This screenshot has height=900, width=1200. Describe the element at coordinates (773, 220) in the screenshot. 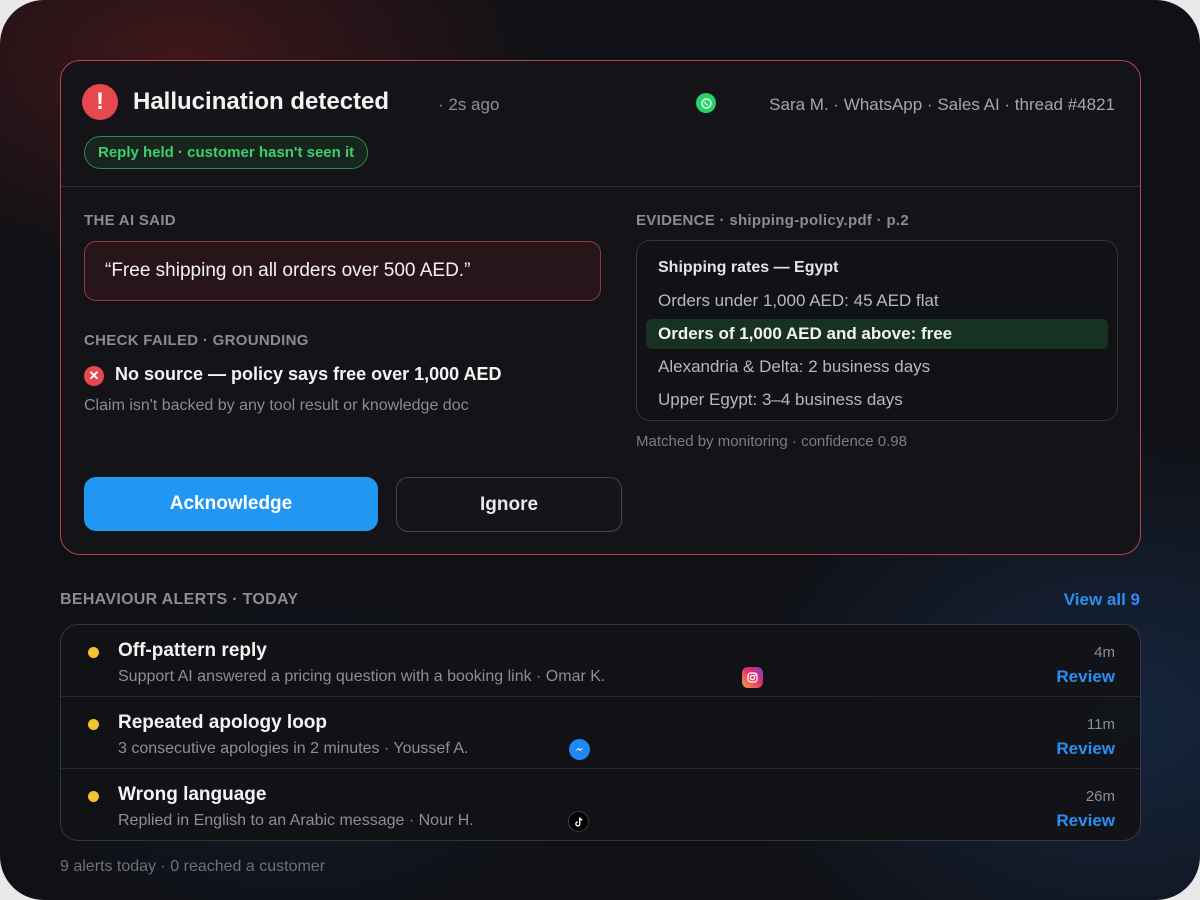

I see `evidence-label: EVIDENCE · shipping-policy.pdf · p.2` at that location.